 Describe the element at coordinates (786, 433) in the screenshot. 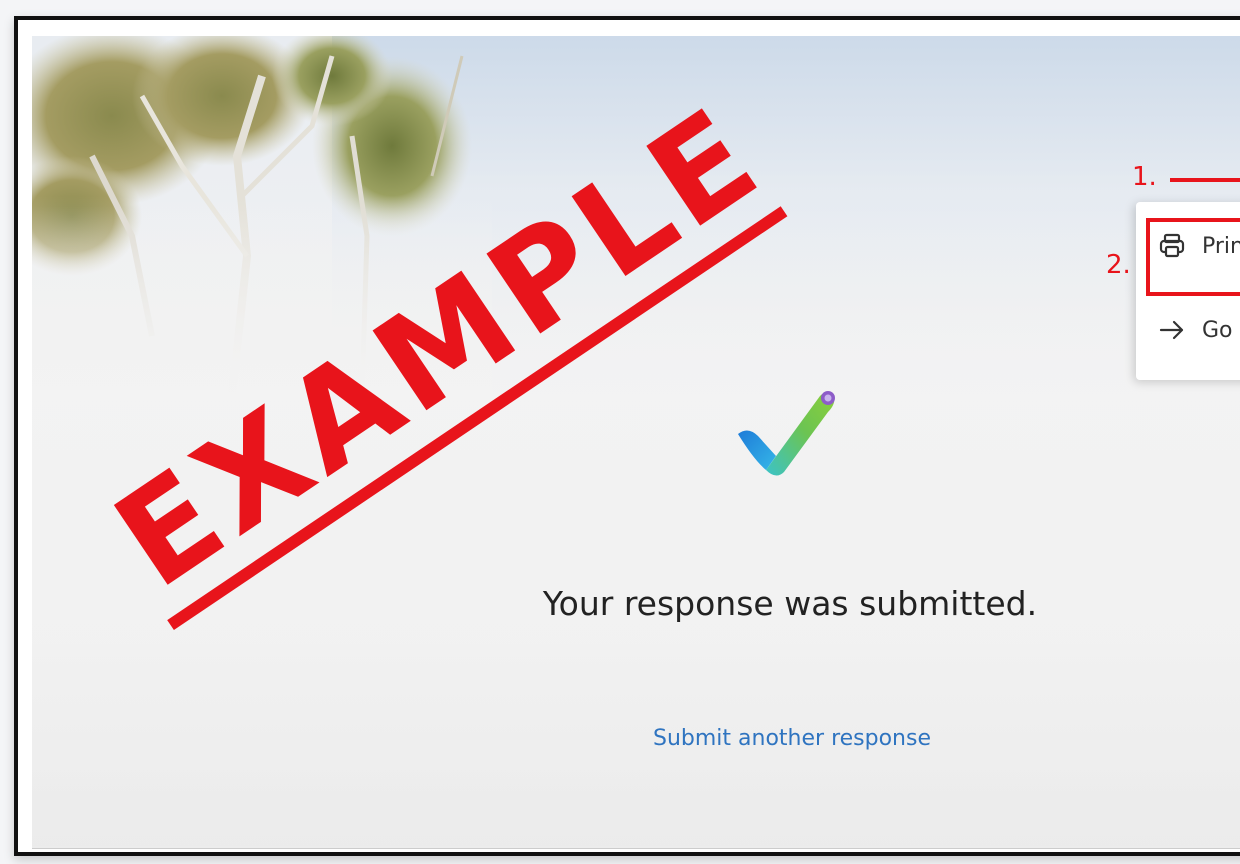

I see `checkmark-icon` at that location.